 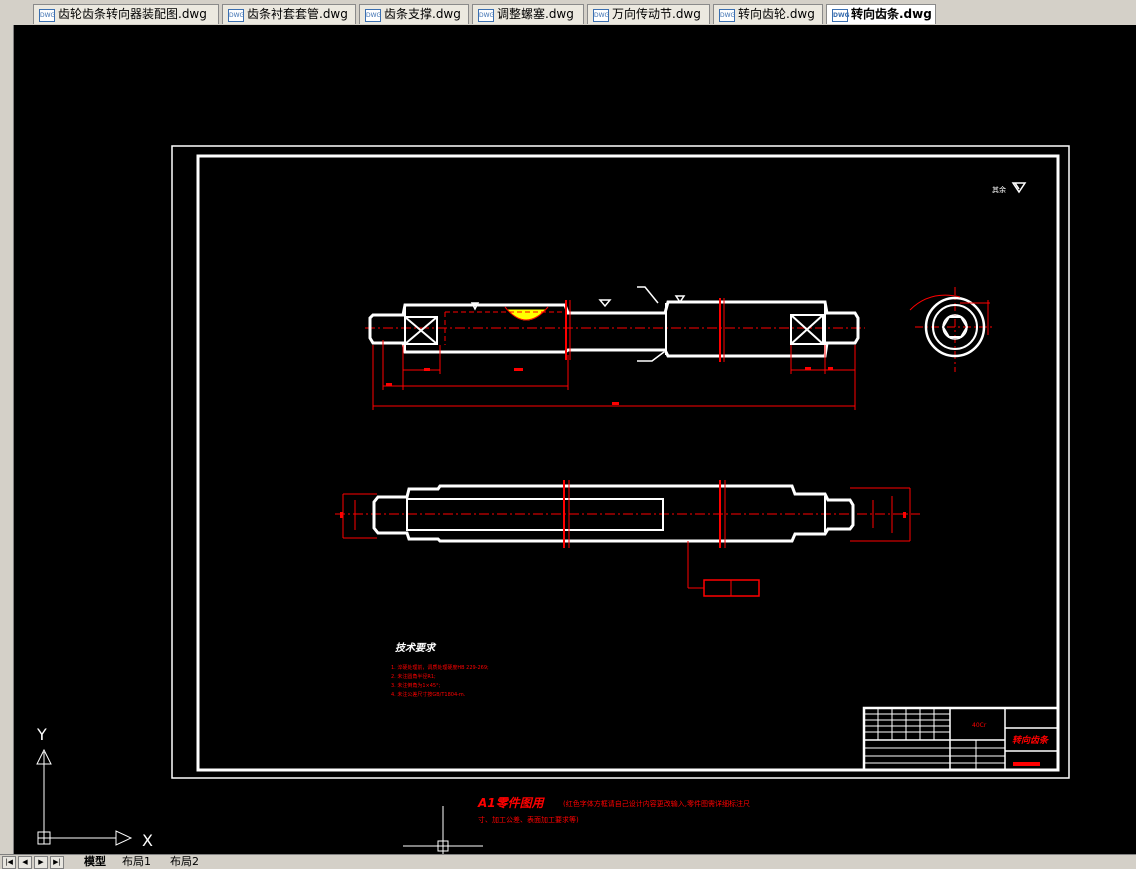 What do you see at coordinates (132, 14) in the screenshot?
I see `tab-label: 齿轮齿条转向器装配图.dwg` at bounding box center [132, 14].